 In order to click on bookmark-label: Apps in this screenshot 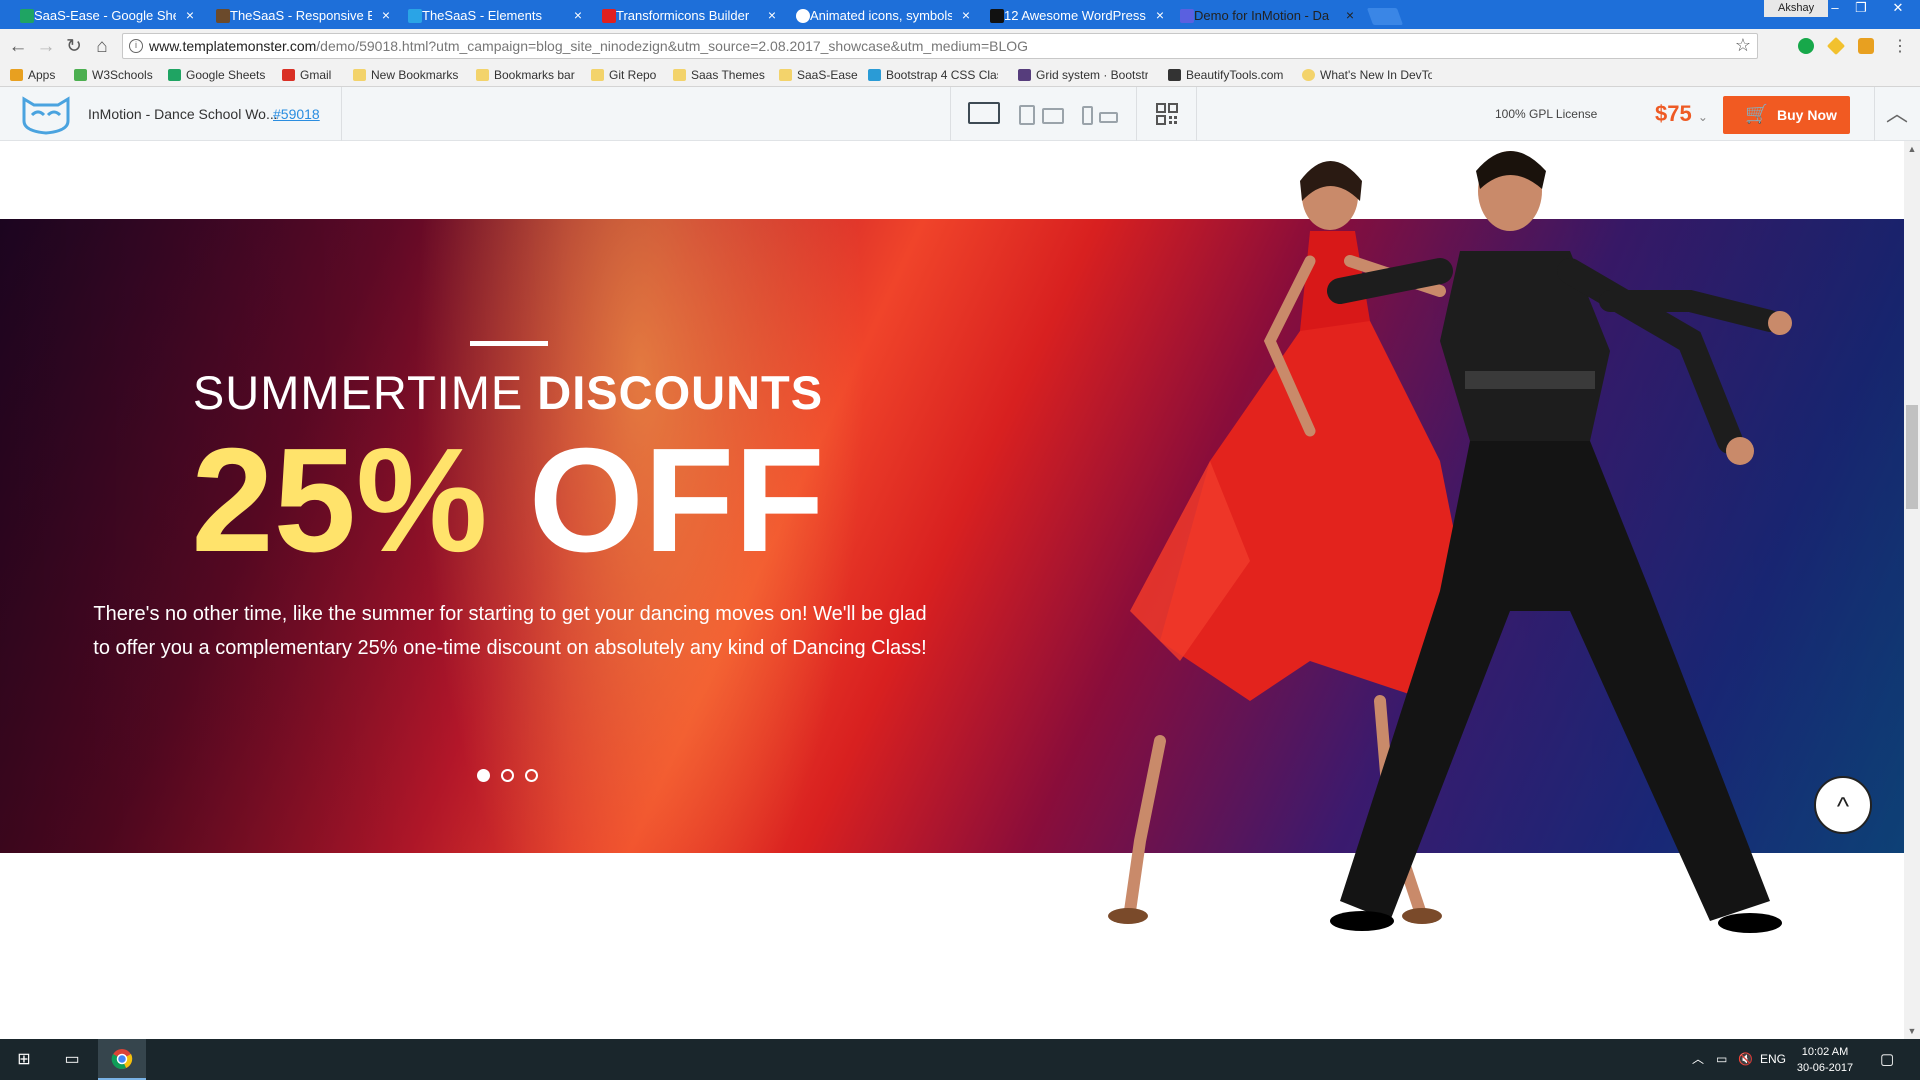, I will do `click(42, 75)`.